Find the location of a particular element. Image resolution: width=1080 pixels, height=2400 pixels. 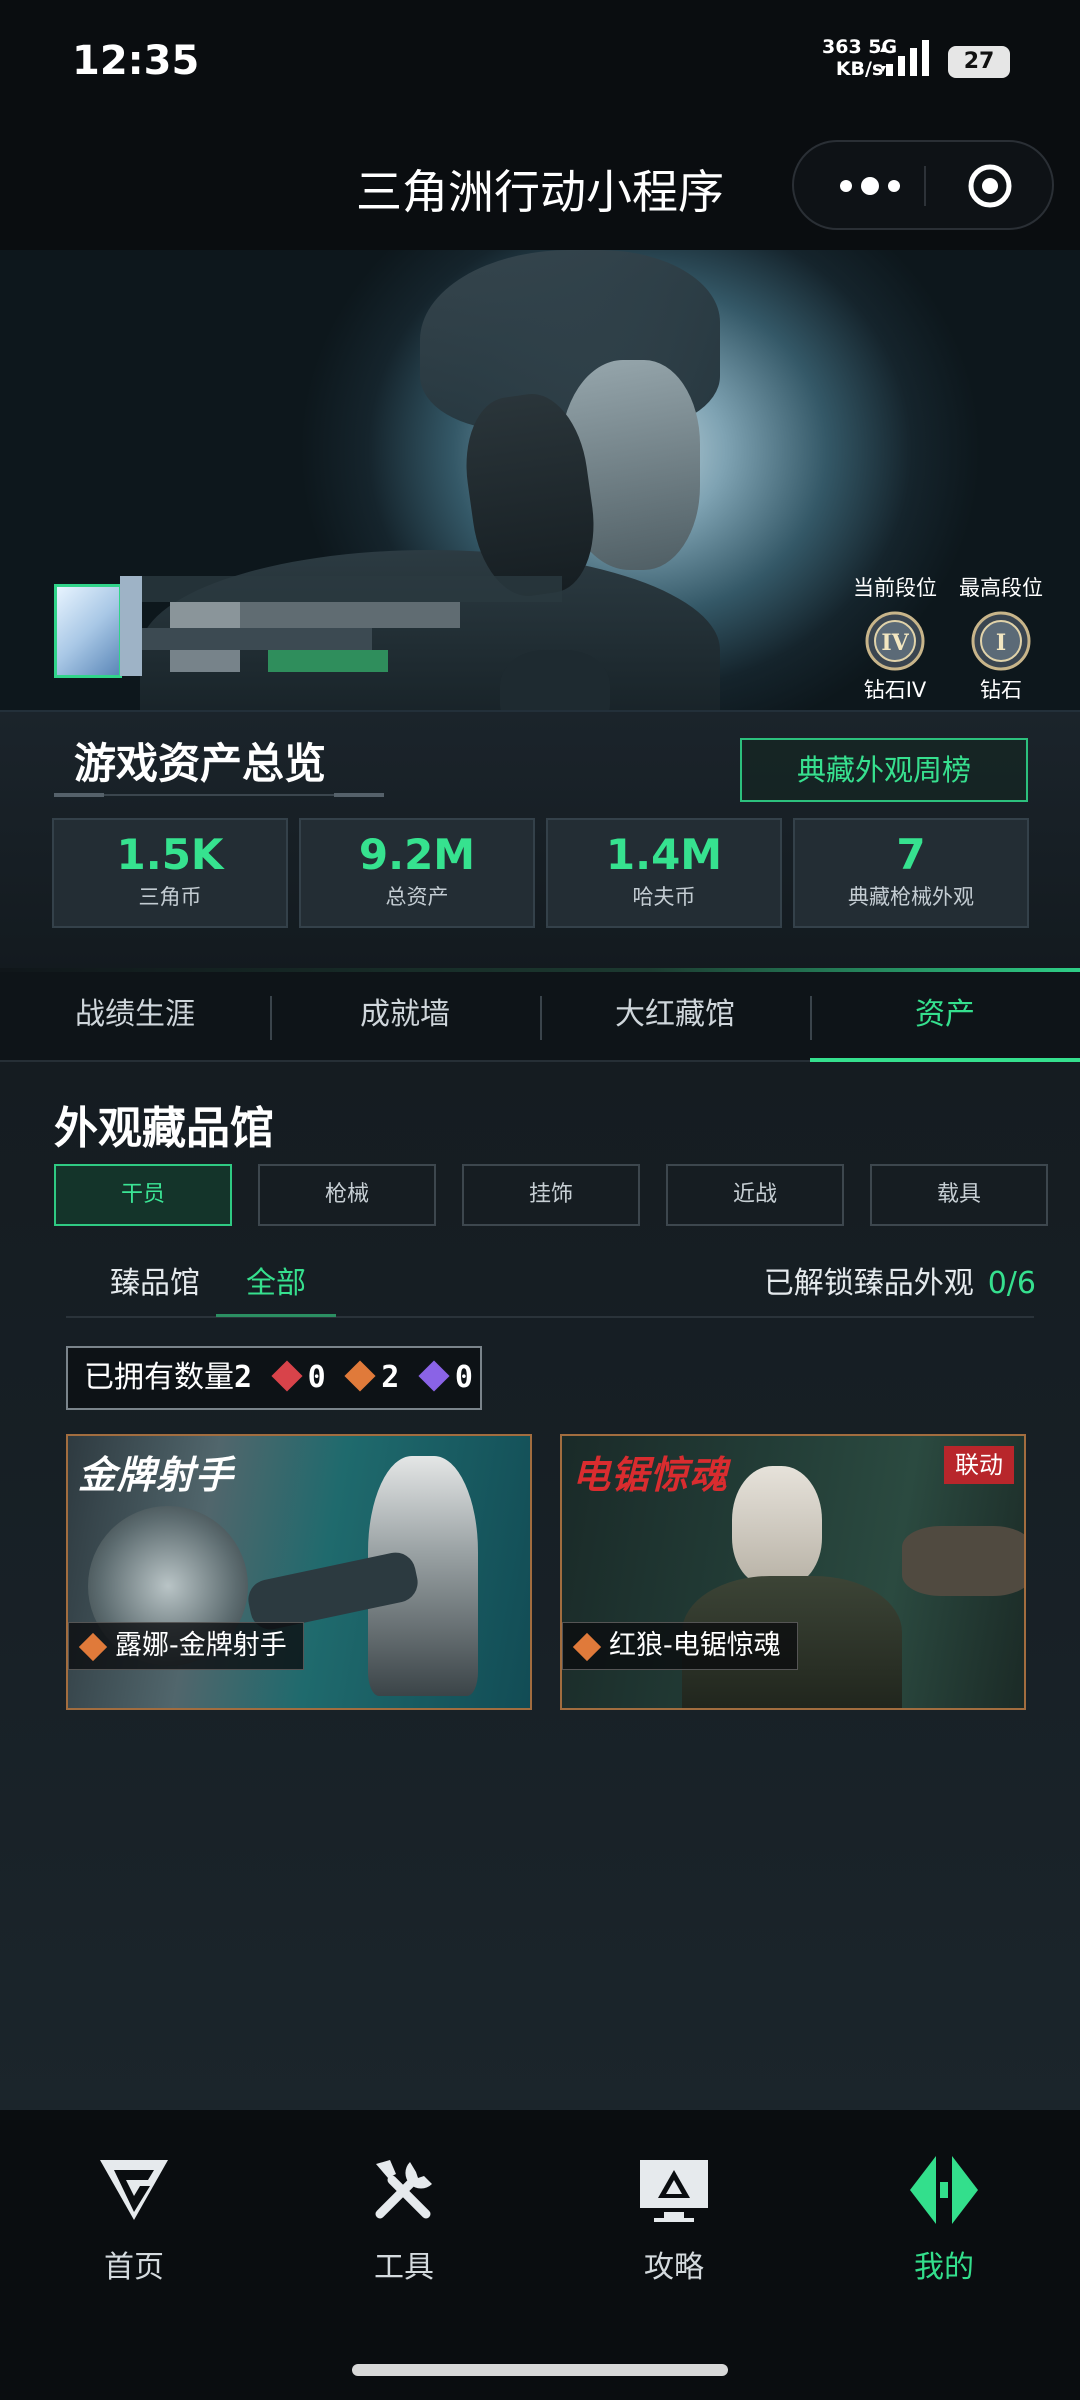

nav-label: 首页 is located at coordinates (134, 2267).